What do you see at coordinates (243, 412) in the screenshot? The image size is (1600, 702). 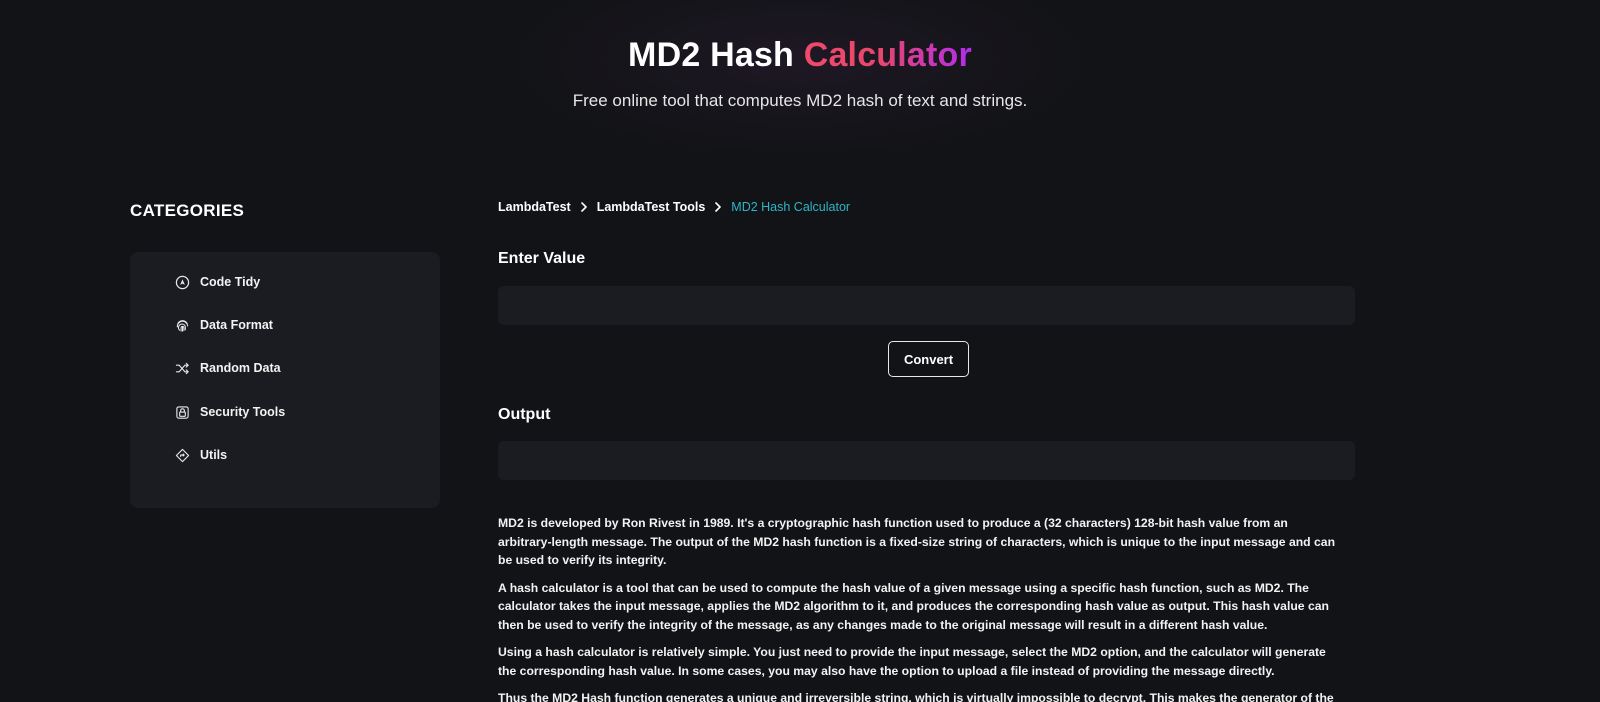 I see `sidebar-item-label: Security Tools` at bounding box center [243, 412].